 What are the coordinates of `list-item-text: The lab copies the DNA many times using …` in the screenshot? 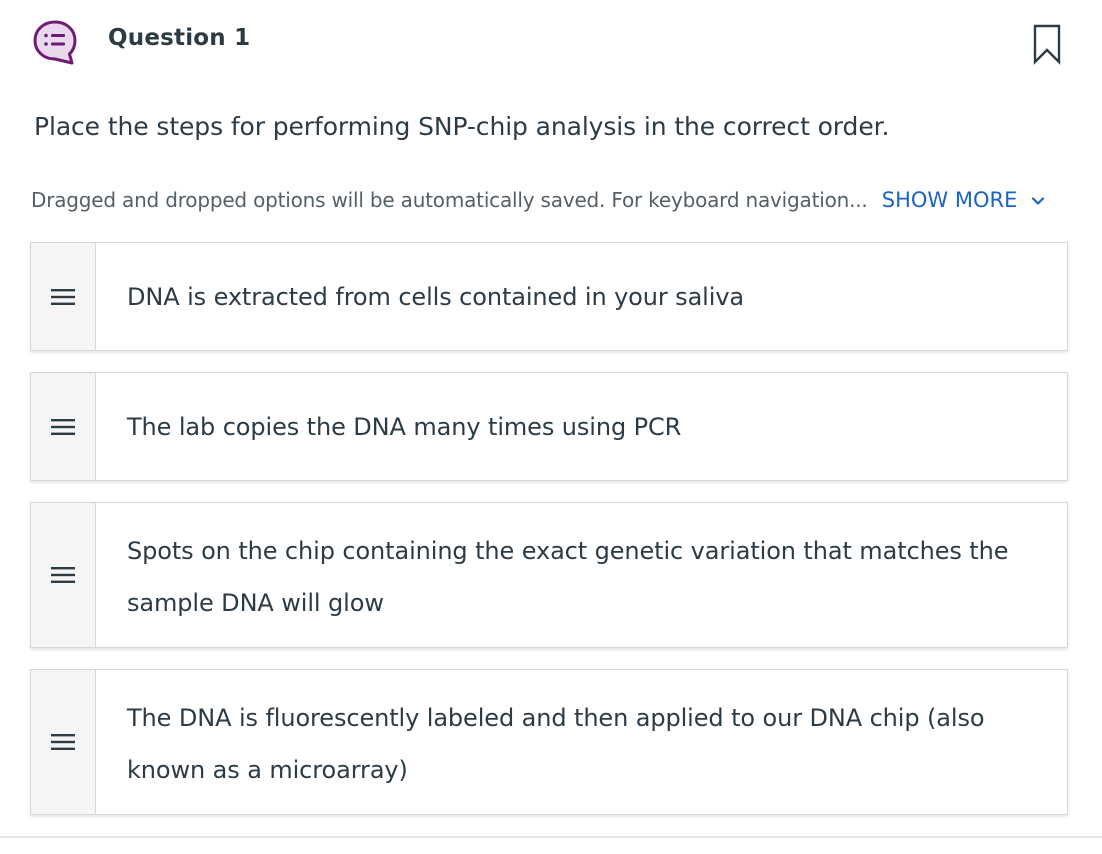 It's located at (404, 426).